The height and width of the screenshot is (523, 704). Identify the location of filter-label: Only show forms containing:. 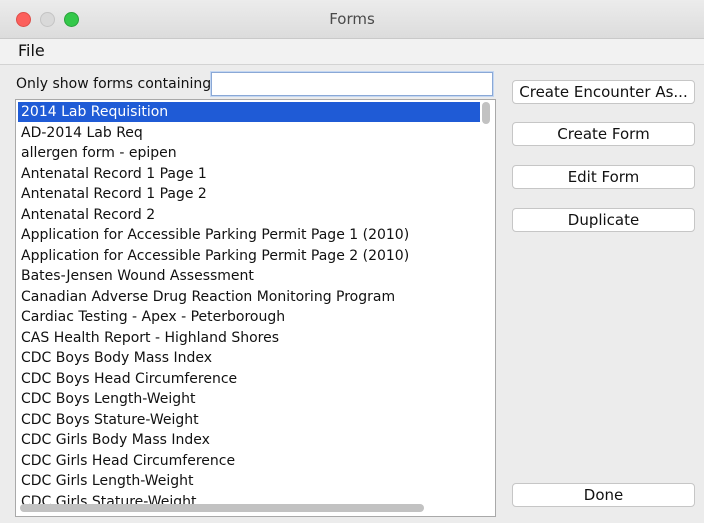
(116, 84).